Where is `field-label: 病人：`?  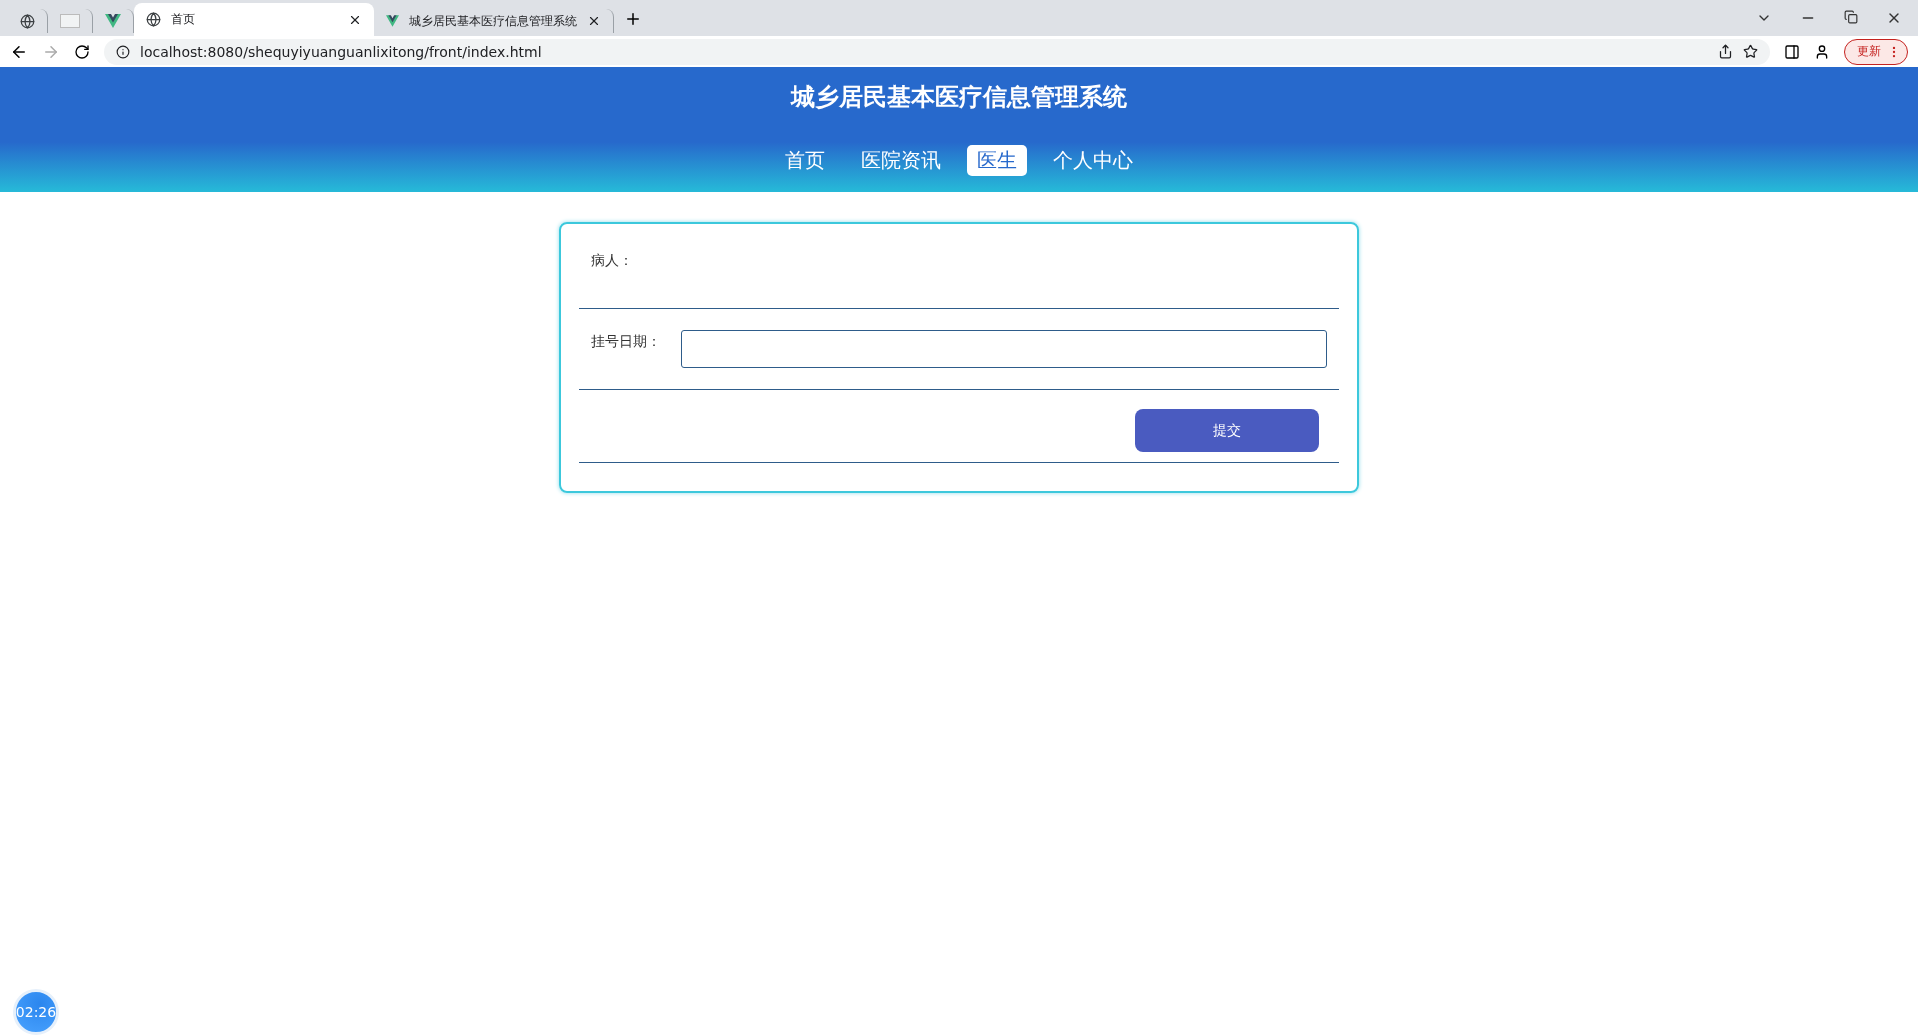
field-label: 病人： is located at coordinates (612, 260).